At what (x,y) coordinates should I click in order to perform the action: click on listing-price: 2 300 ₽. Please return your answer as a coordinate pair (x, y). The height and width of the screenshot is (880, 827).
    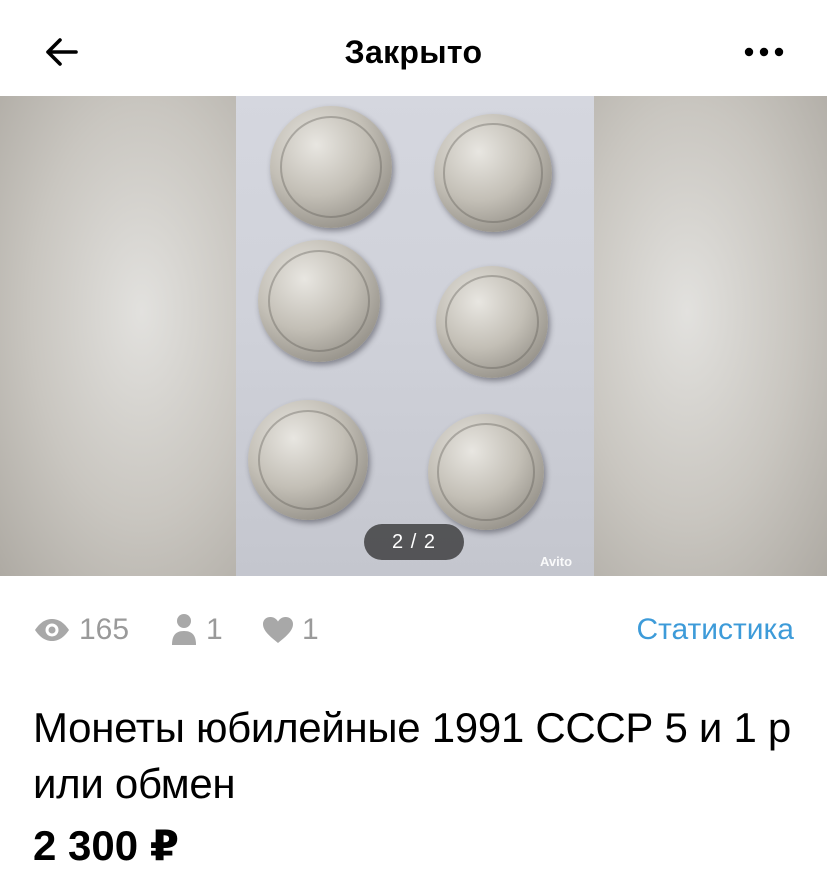
    Looking at the image, I should click on (106, 845).